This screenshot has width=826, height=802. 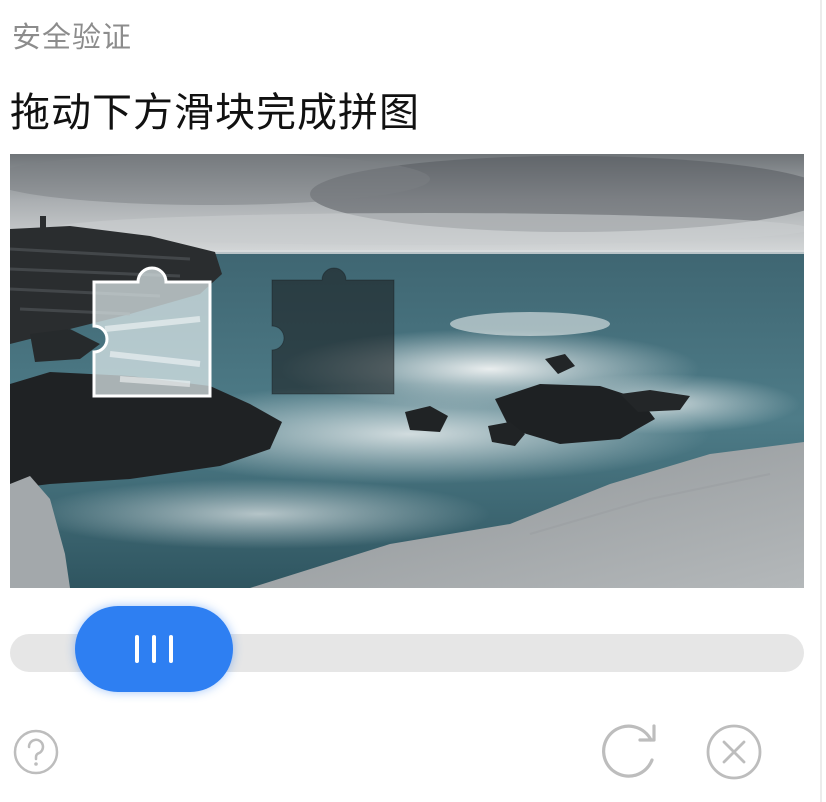 I want to click on slider-handle, so click(x=154, y=649).